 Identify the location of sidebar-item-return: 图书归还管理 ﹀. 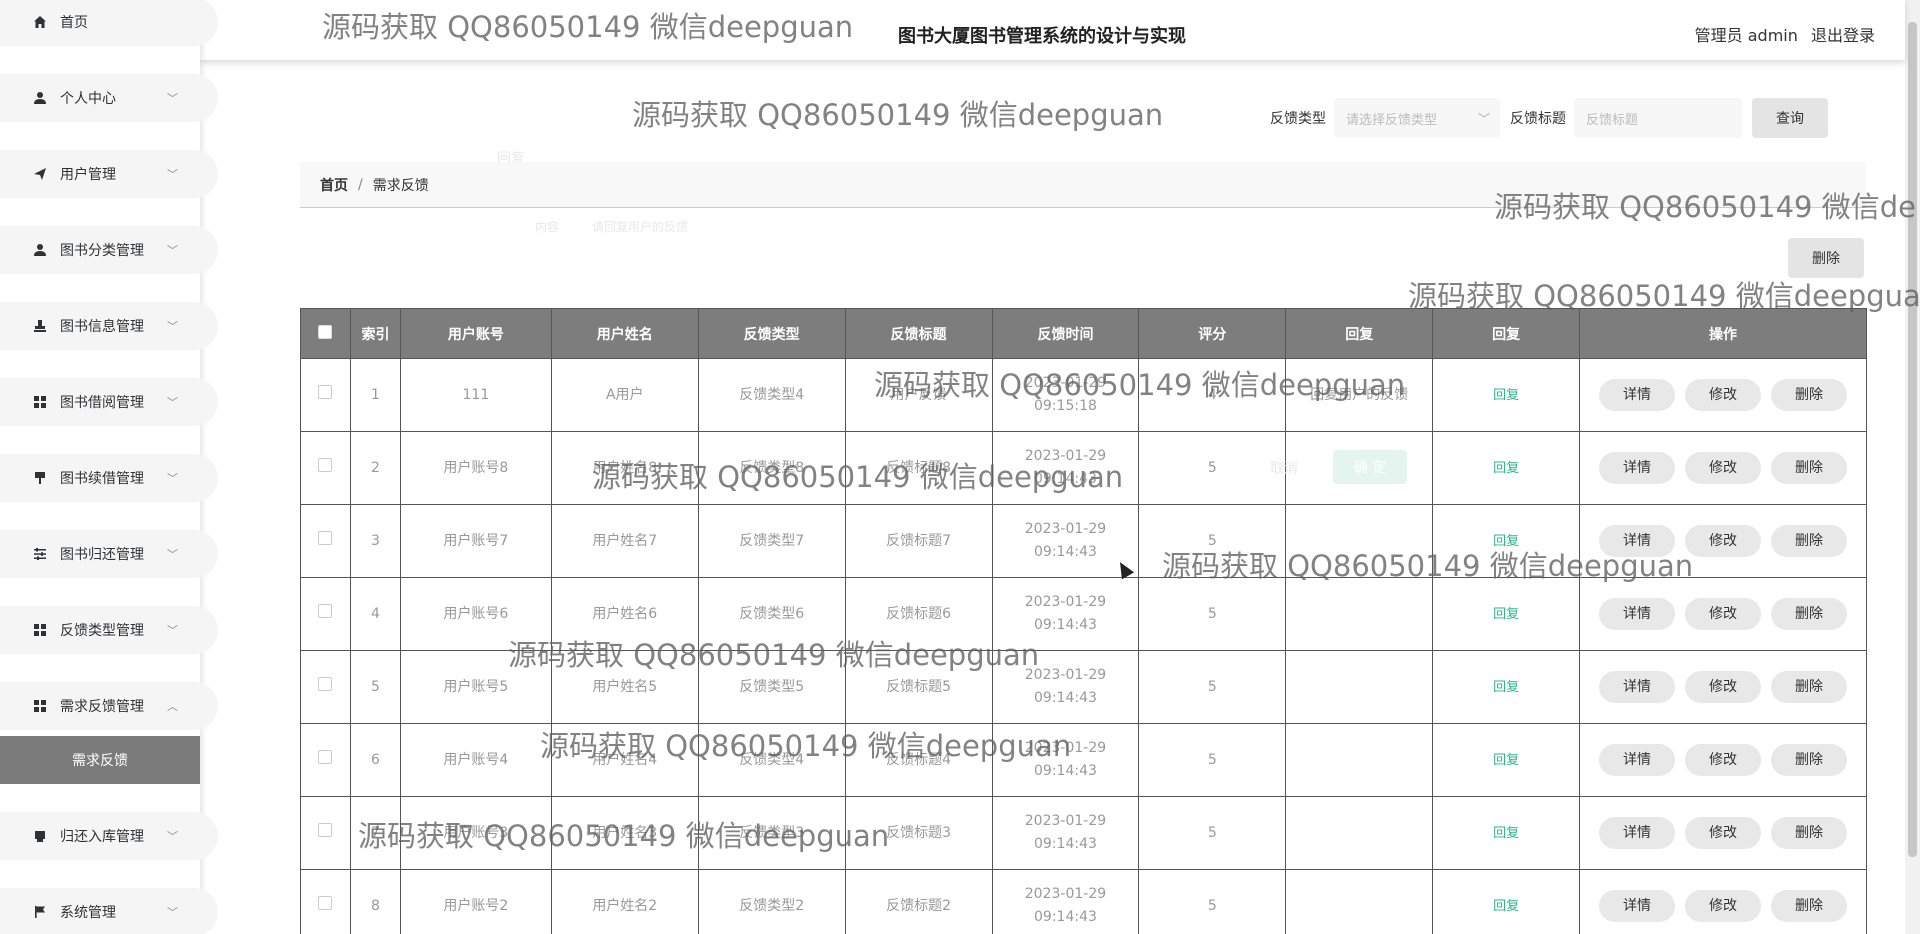
(109, 554).